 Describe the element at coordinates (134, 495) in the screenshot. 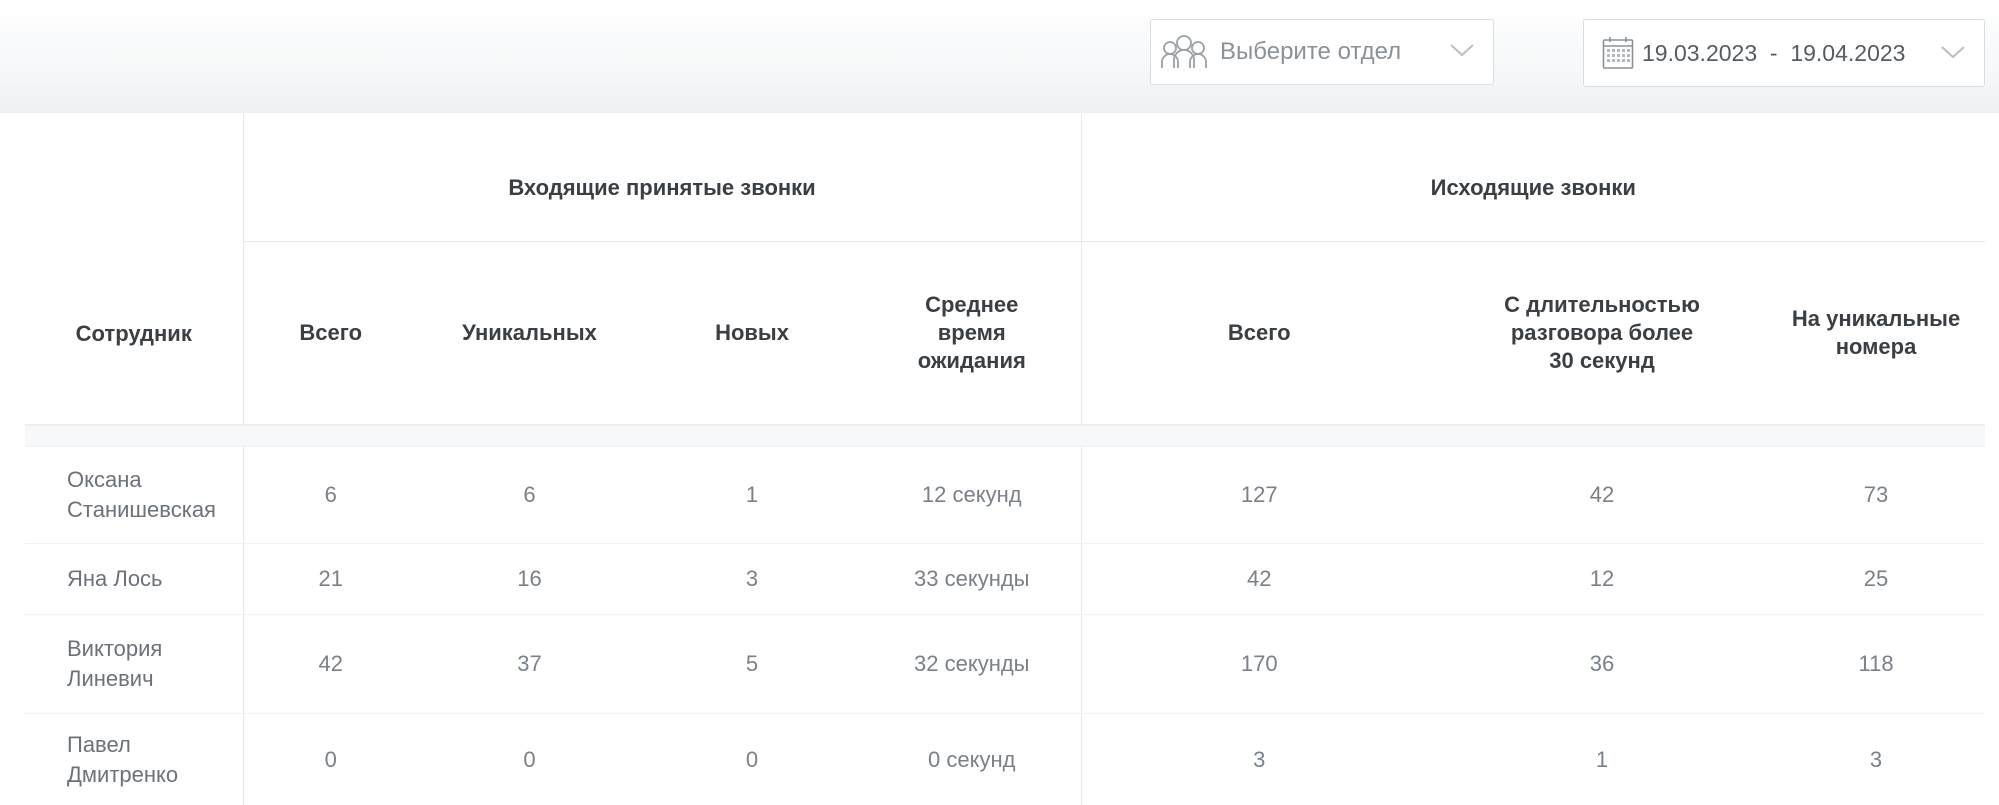

I see `employee-name: Оксана Станишевская` at that location.